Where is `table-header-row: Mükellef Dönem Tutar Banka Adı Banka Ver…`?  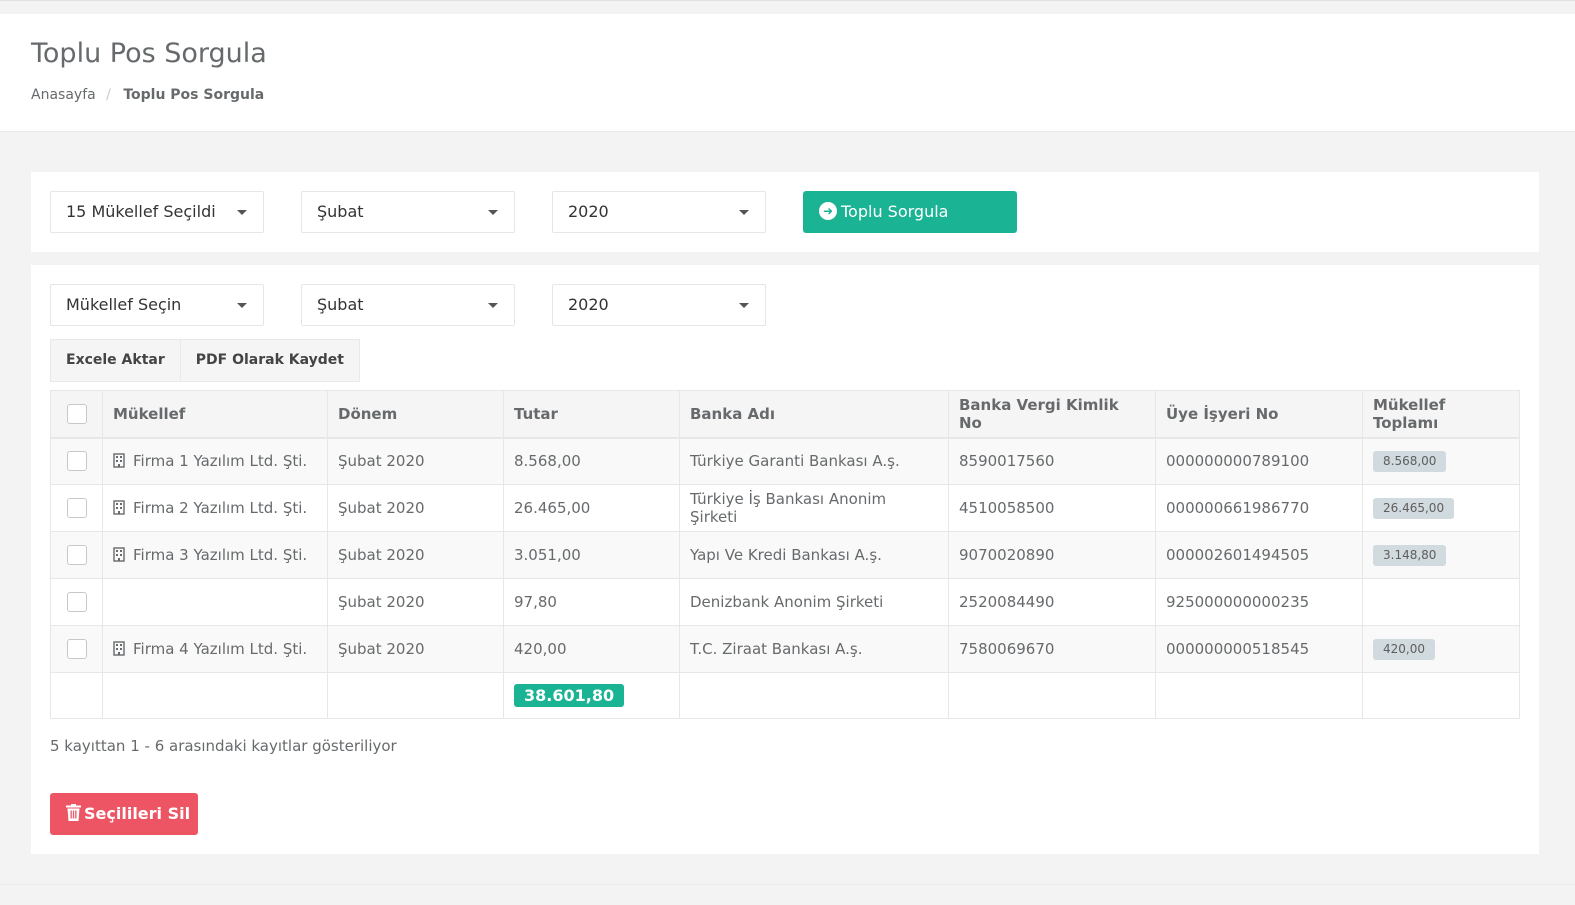 table-header-row: Mükellef Dönem Tutar Banka Adı Banka Ver… is located at coordinates (785, 414).